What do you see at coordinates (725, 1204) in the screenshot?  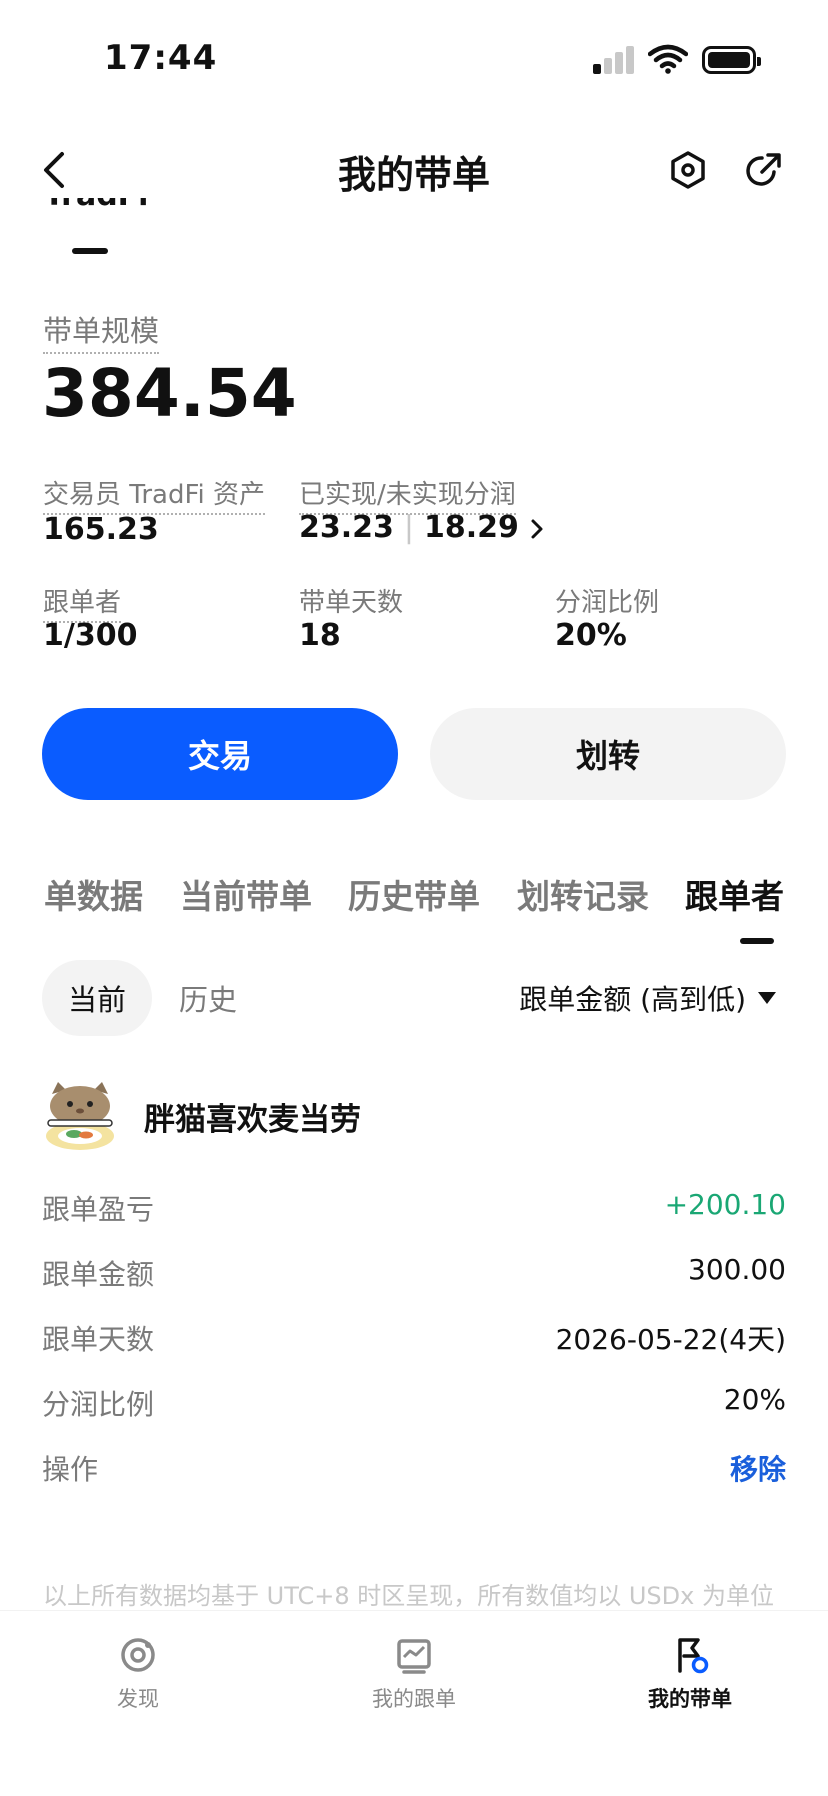 I see `row-value: +200.10` at bounding box center [725, 1204].